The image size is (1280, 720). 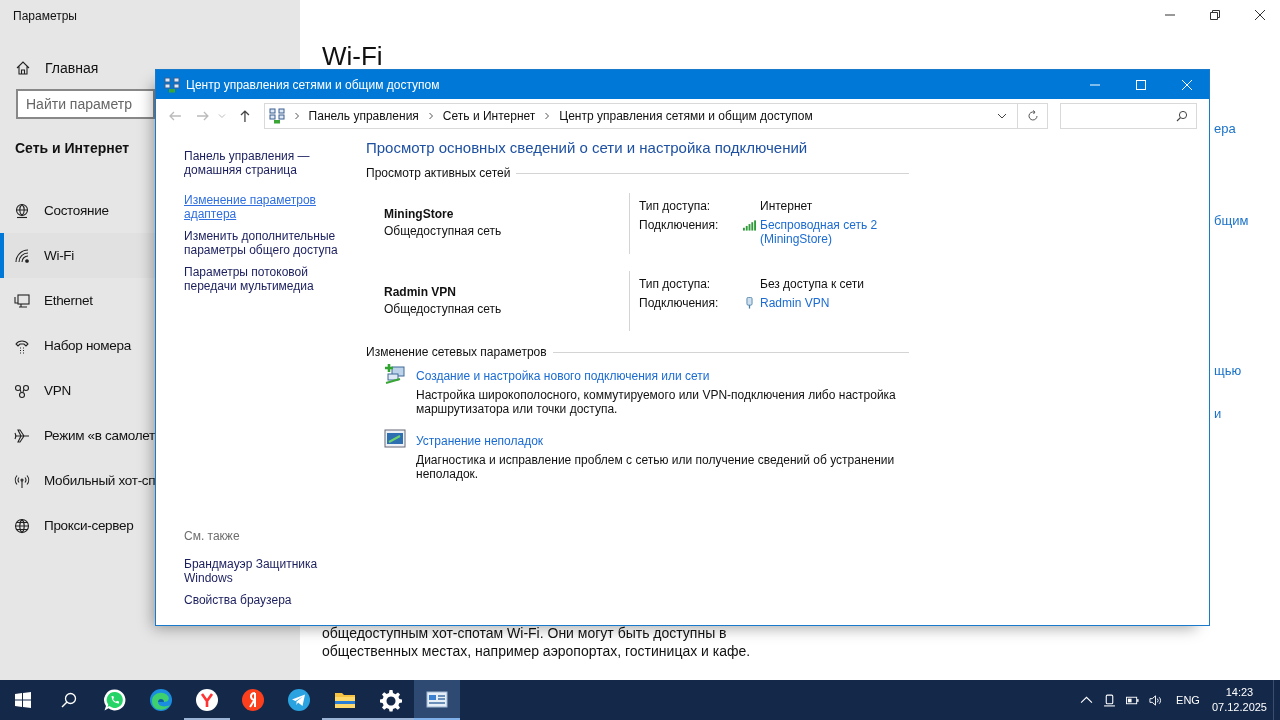 I want to click on maximize-icon, so click(x=1141, y=84).